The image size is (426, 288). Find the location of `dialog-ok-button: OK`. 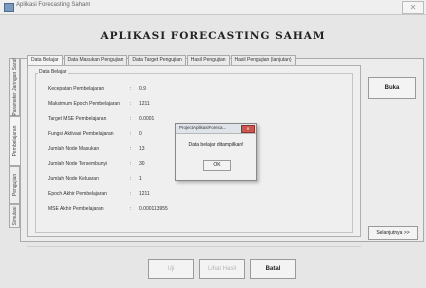

dialog-ok-button: OK is located at coordinates (217, 165).